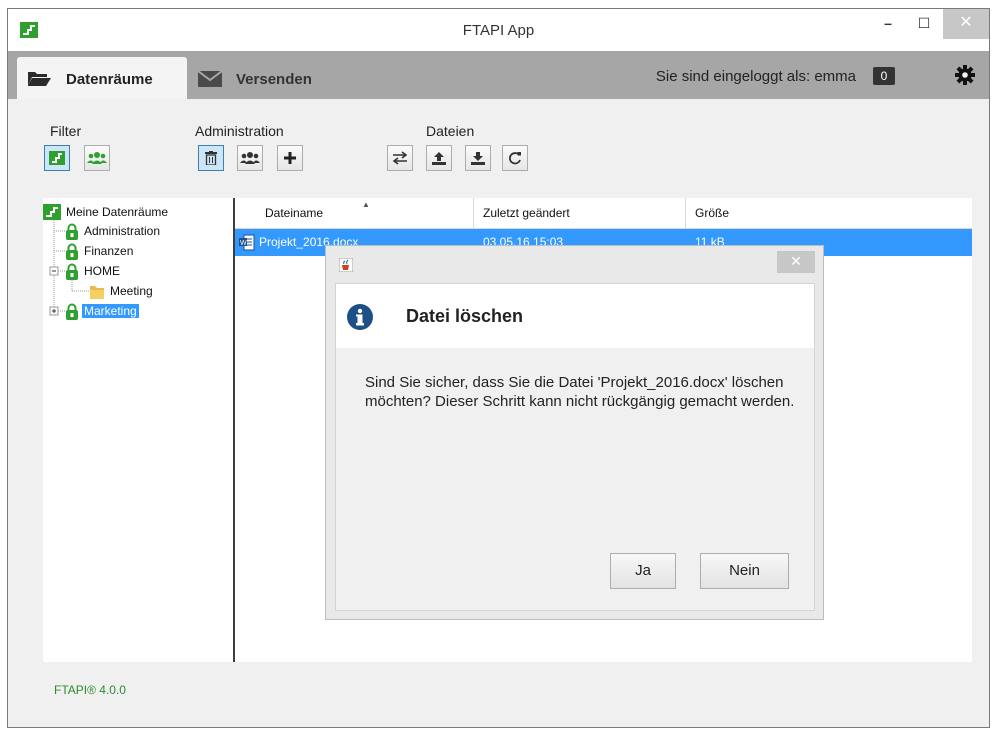  What do you see at coordinates (274, 79) in the screenshot?
I see `tab-versenden-label: Versenden` at bounding box center [274, 79].